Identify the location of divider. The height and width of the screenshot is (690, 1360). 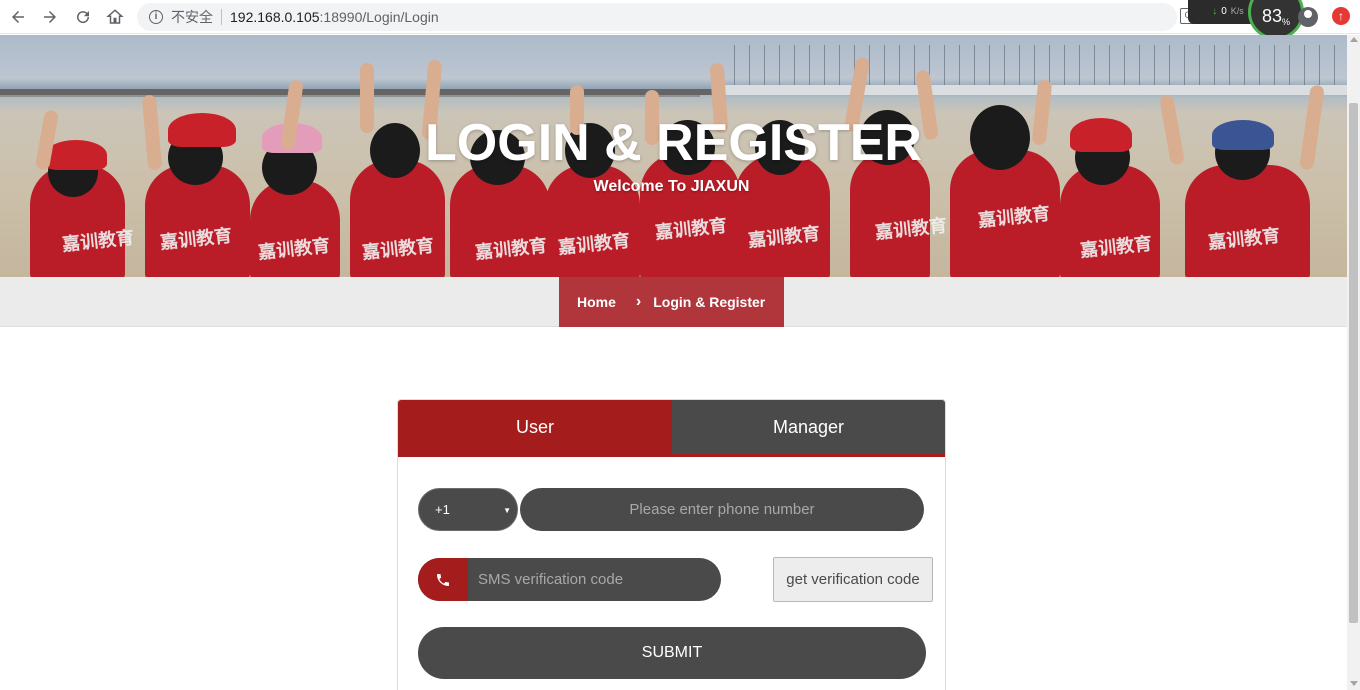
(221, 17).